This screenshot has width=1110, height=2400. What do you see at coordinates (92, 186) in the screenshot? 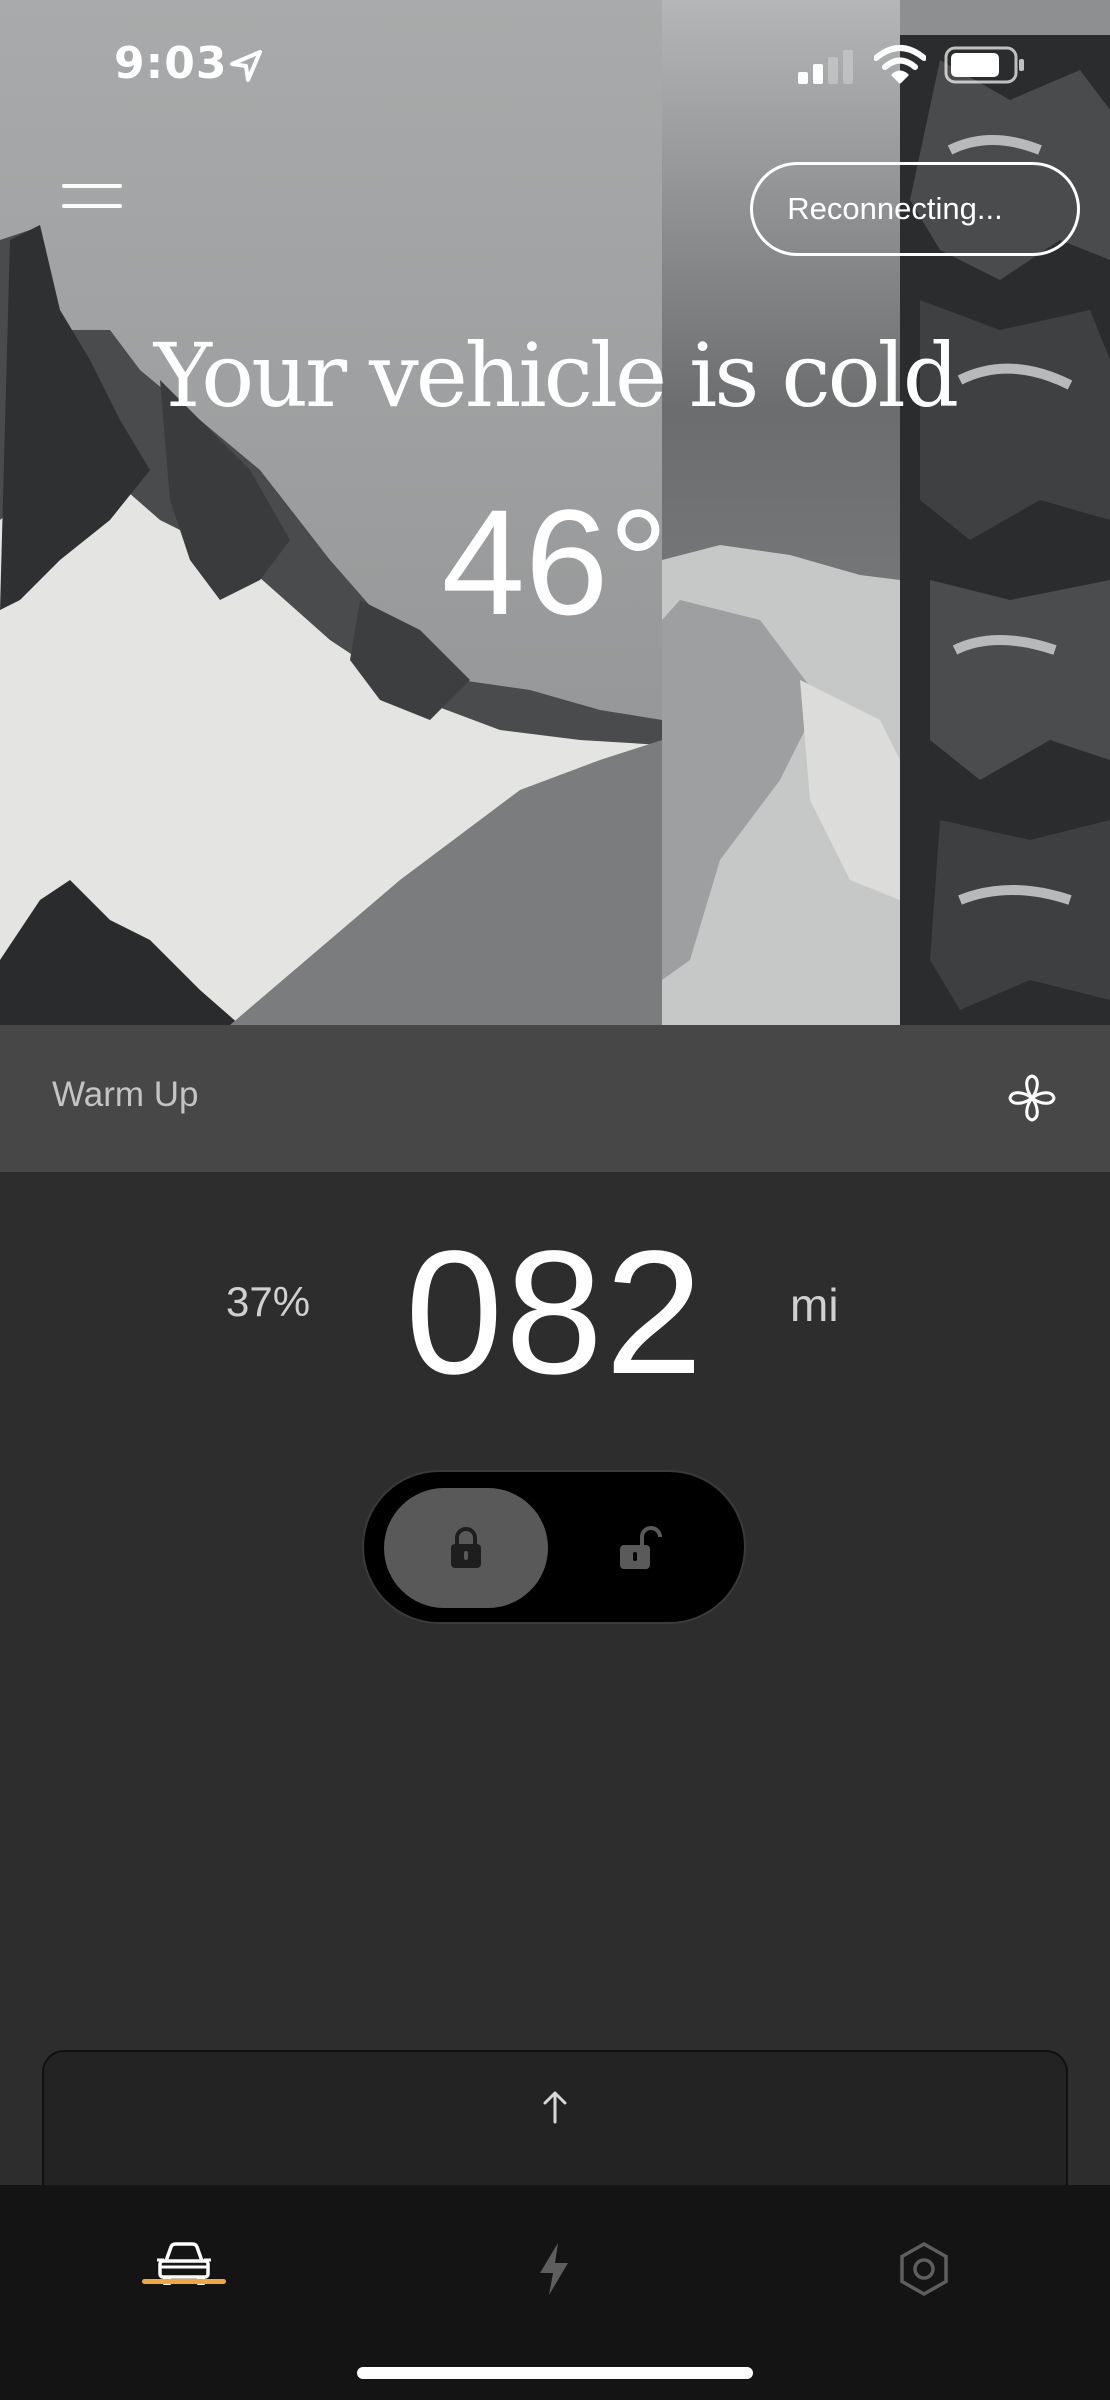
I see `menu-line-top` at bounding box center [92, 186].